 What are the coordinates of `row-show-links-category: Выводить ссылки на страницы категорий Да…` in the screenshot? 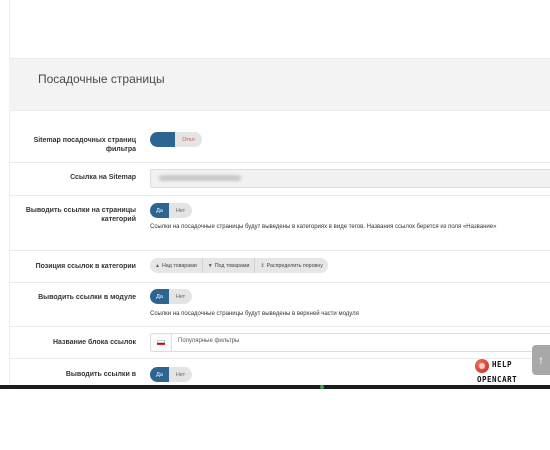 It's located at (280, 223).